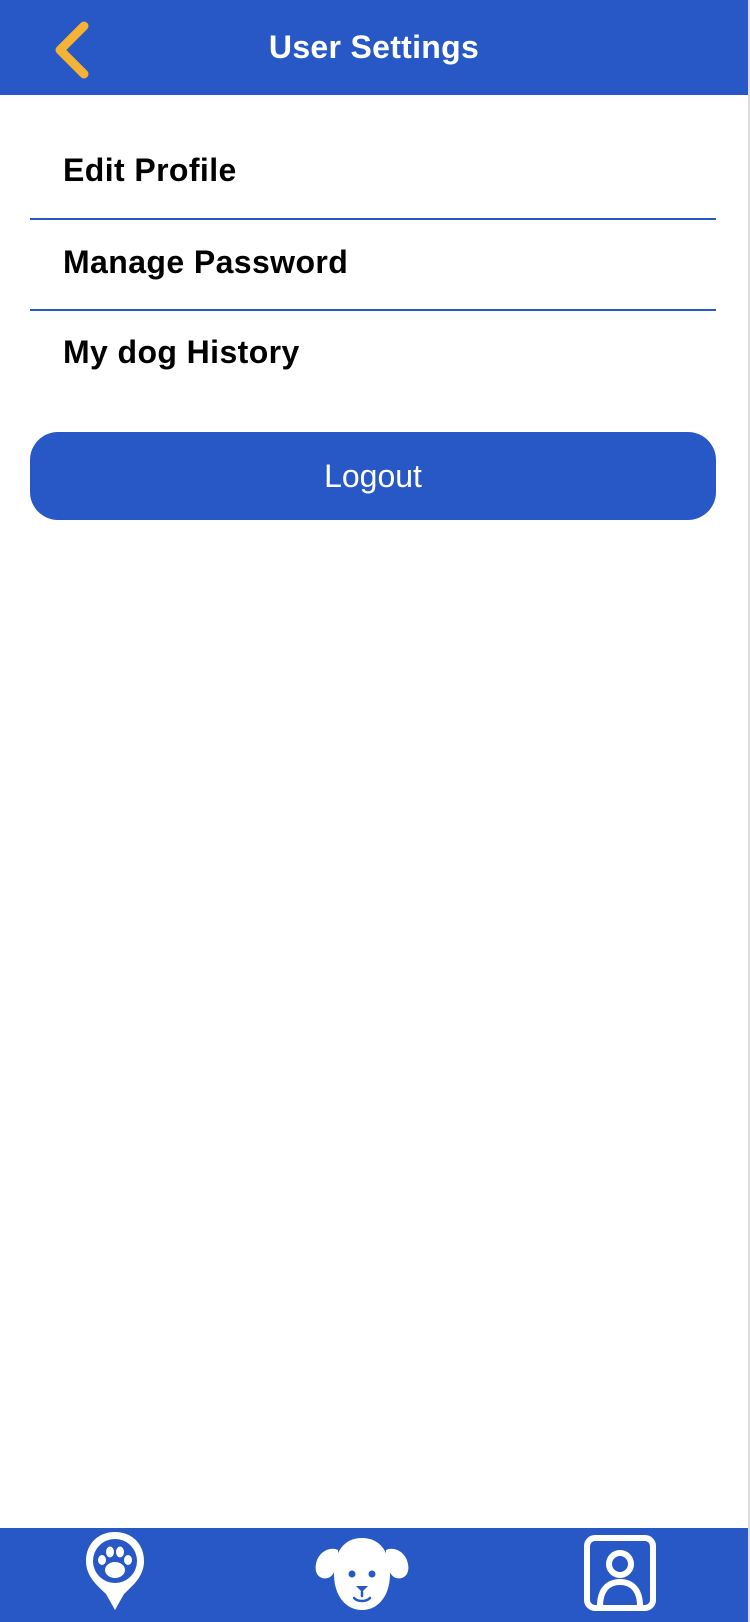  What do you see at coordinates (181, 352) in the screenshot?
I see `dog-history-label: My dog History` at bounding box center [181, 352].